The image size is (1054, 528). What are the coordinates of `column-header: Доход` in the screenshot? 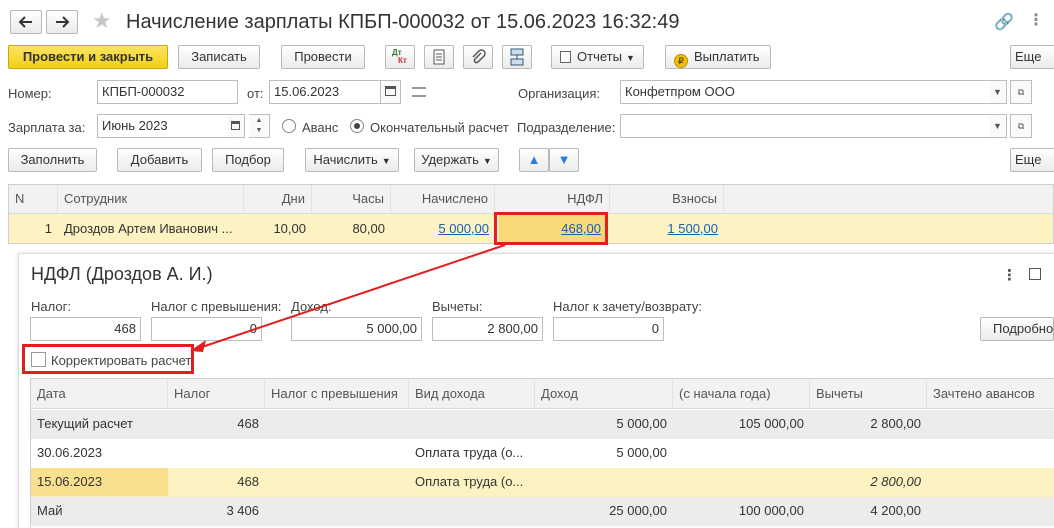 It's located at (604, 394).